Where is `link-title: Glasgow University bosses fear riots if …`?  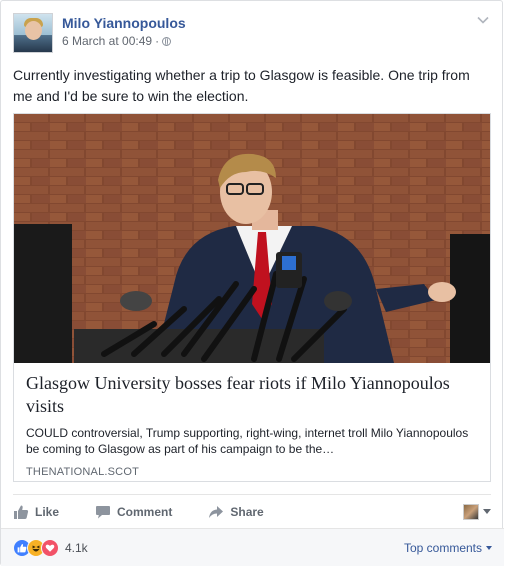 link-title: Glasgow University bosses fear riots if … is located at coordinates (252, 395).